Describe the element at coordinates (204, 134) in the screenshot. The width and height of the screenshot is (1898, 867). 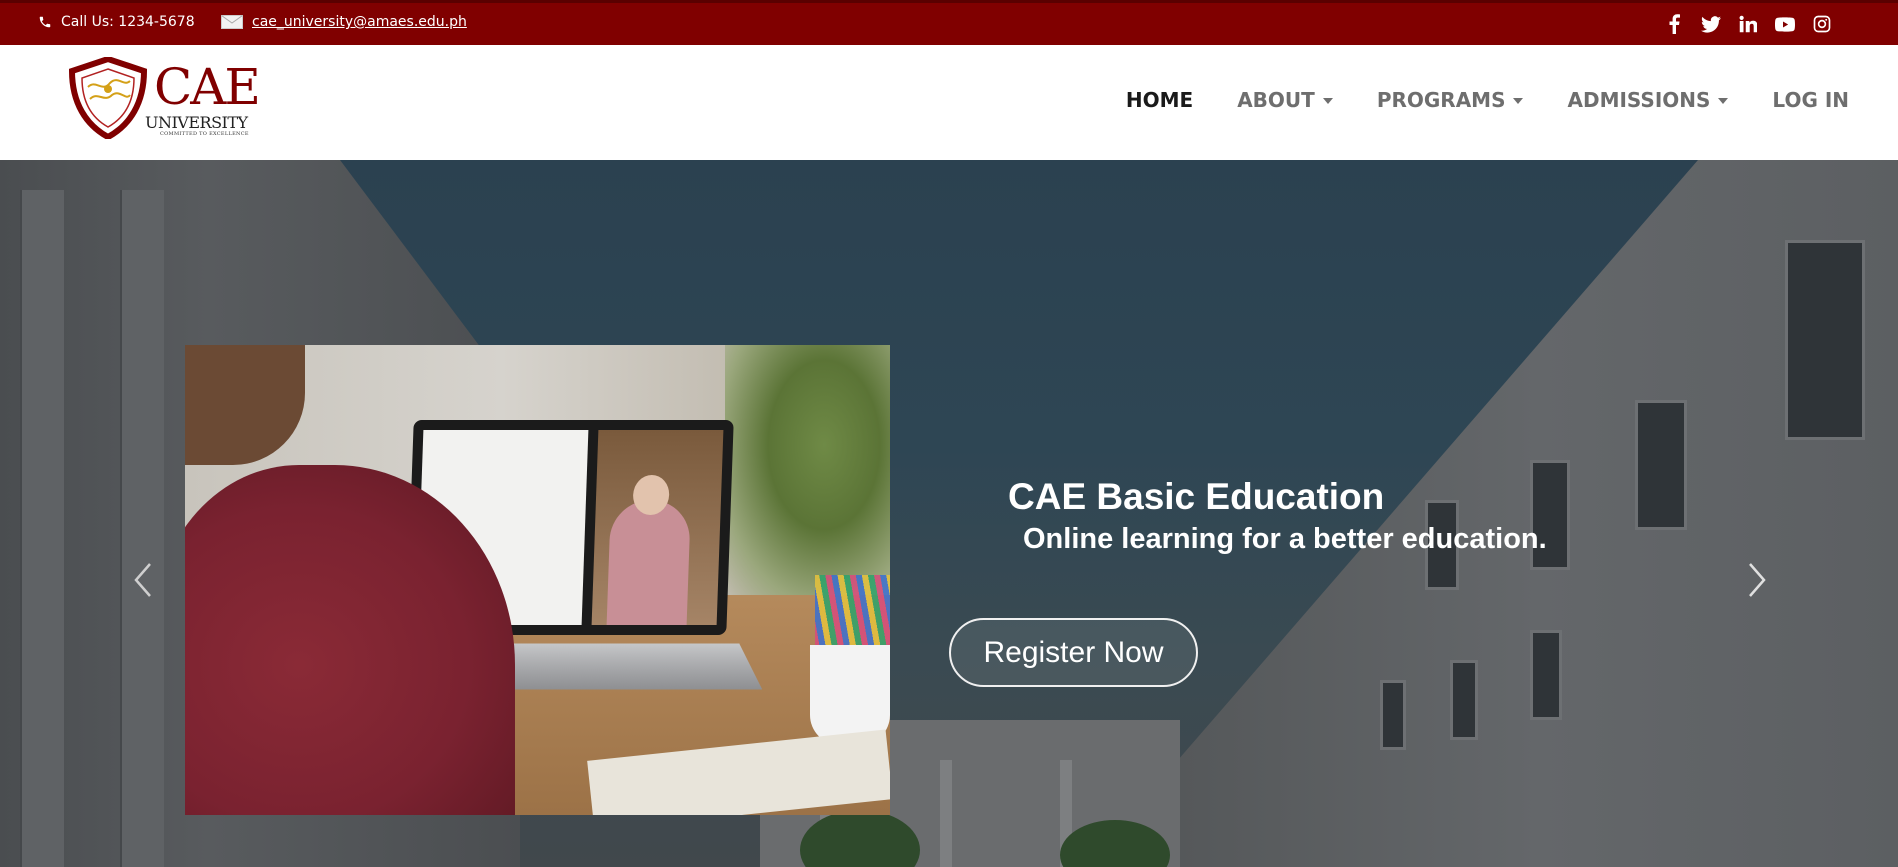
I see `logo-tagline: COMMITTED TO EXCELLENCE` at that location.